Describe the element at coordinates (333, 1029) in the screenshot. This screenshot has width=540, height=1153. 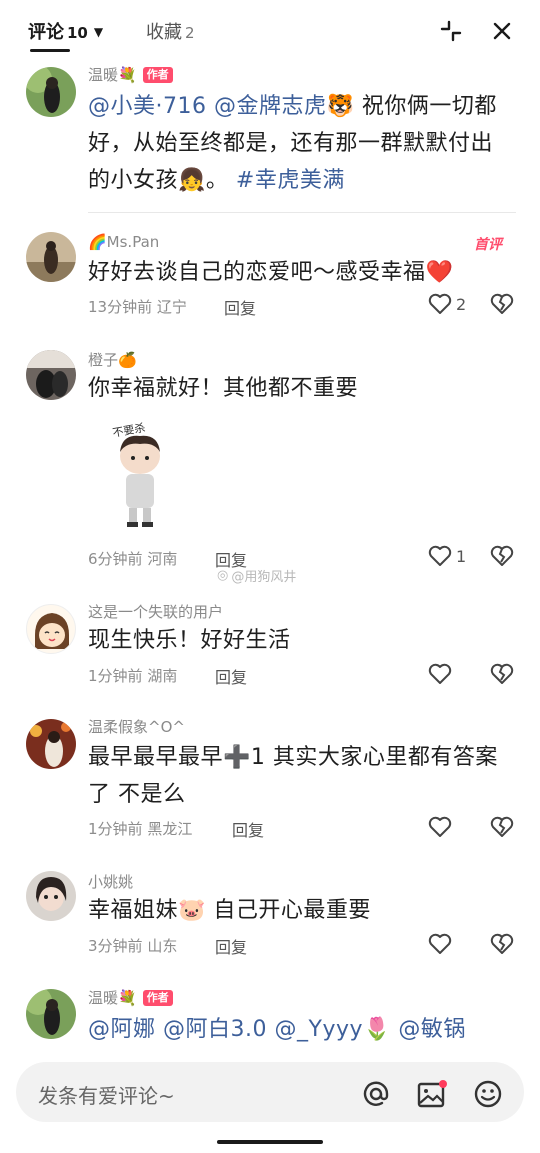
I see `mention-link: @_Yyyy🌷` at that location.